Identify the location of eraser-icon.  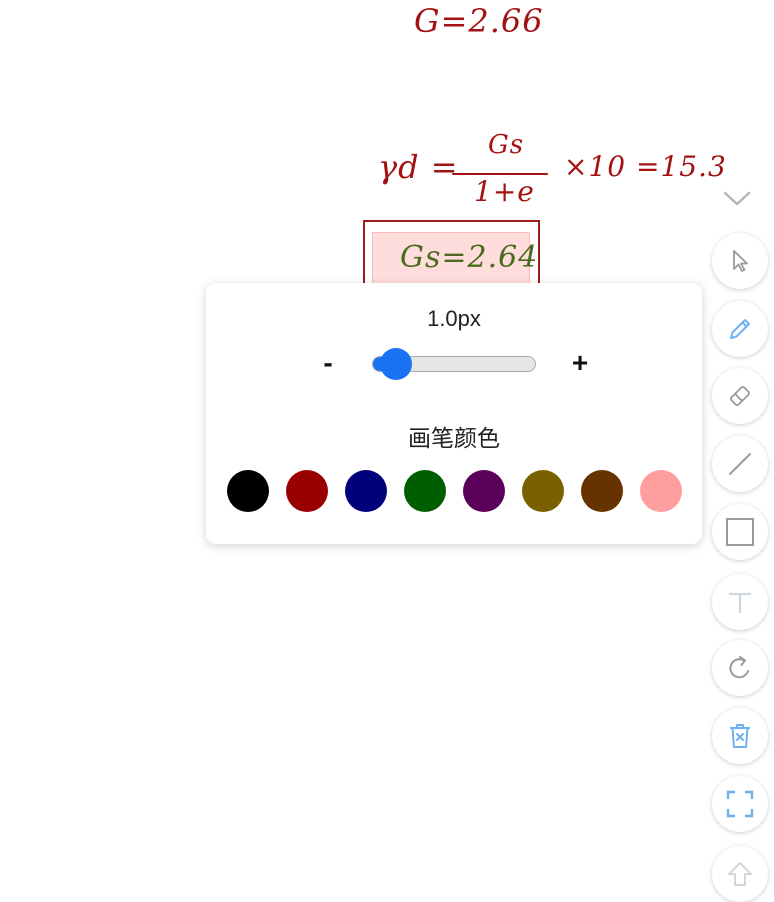
(740, 396).